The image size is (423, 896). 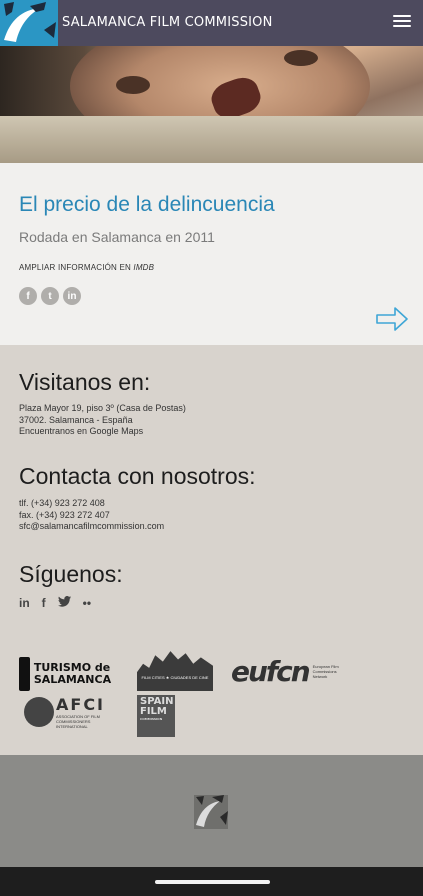 I want to click on spain-film-commission-logo: SPAIN FILM COMMISSION, so click(x=156, y=716).